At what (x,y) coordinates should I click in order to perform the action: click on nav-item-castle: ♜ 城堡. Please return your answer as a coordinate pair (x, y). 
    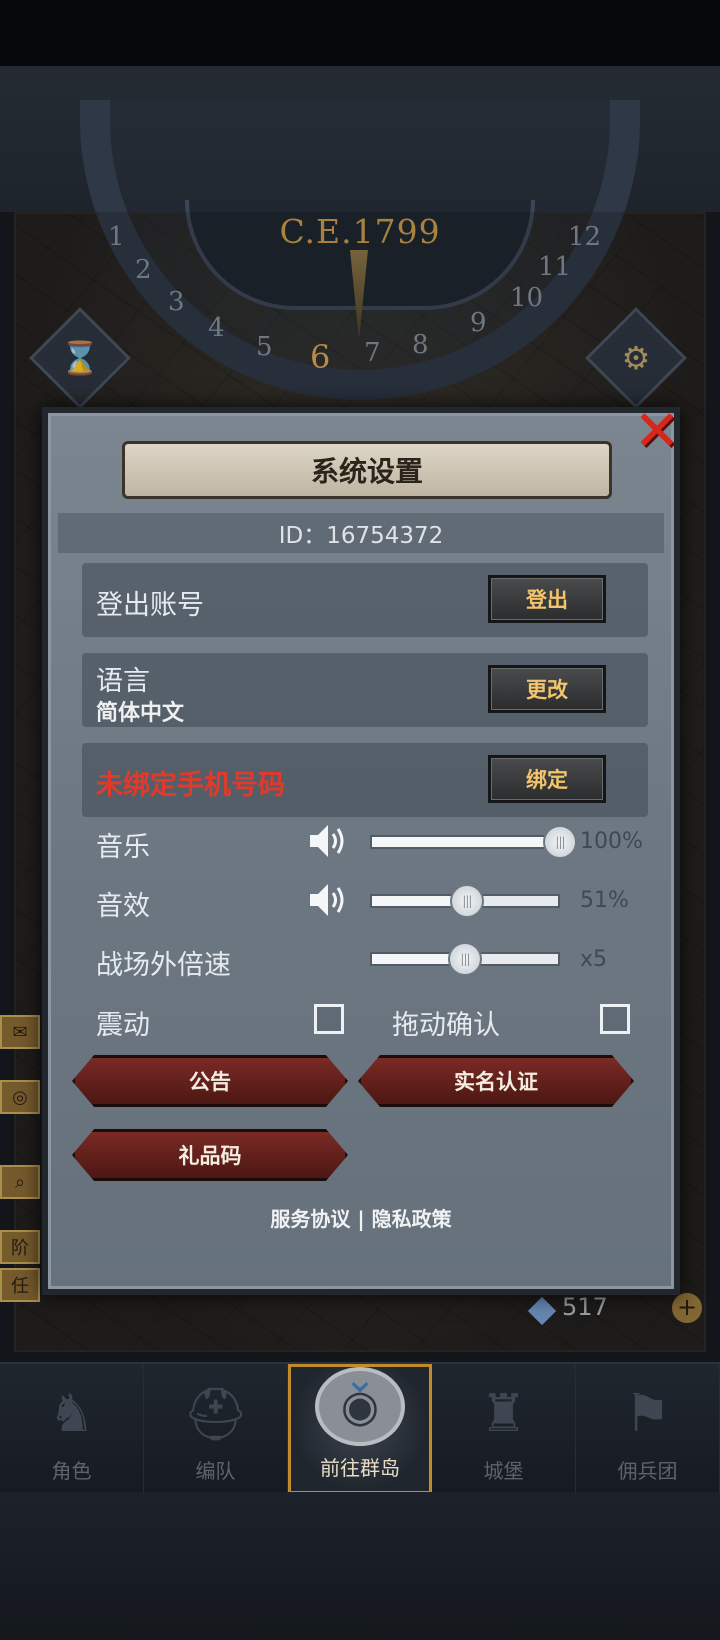
    Looking at the image, I should click on (504, 1429).